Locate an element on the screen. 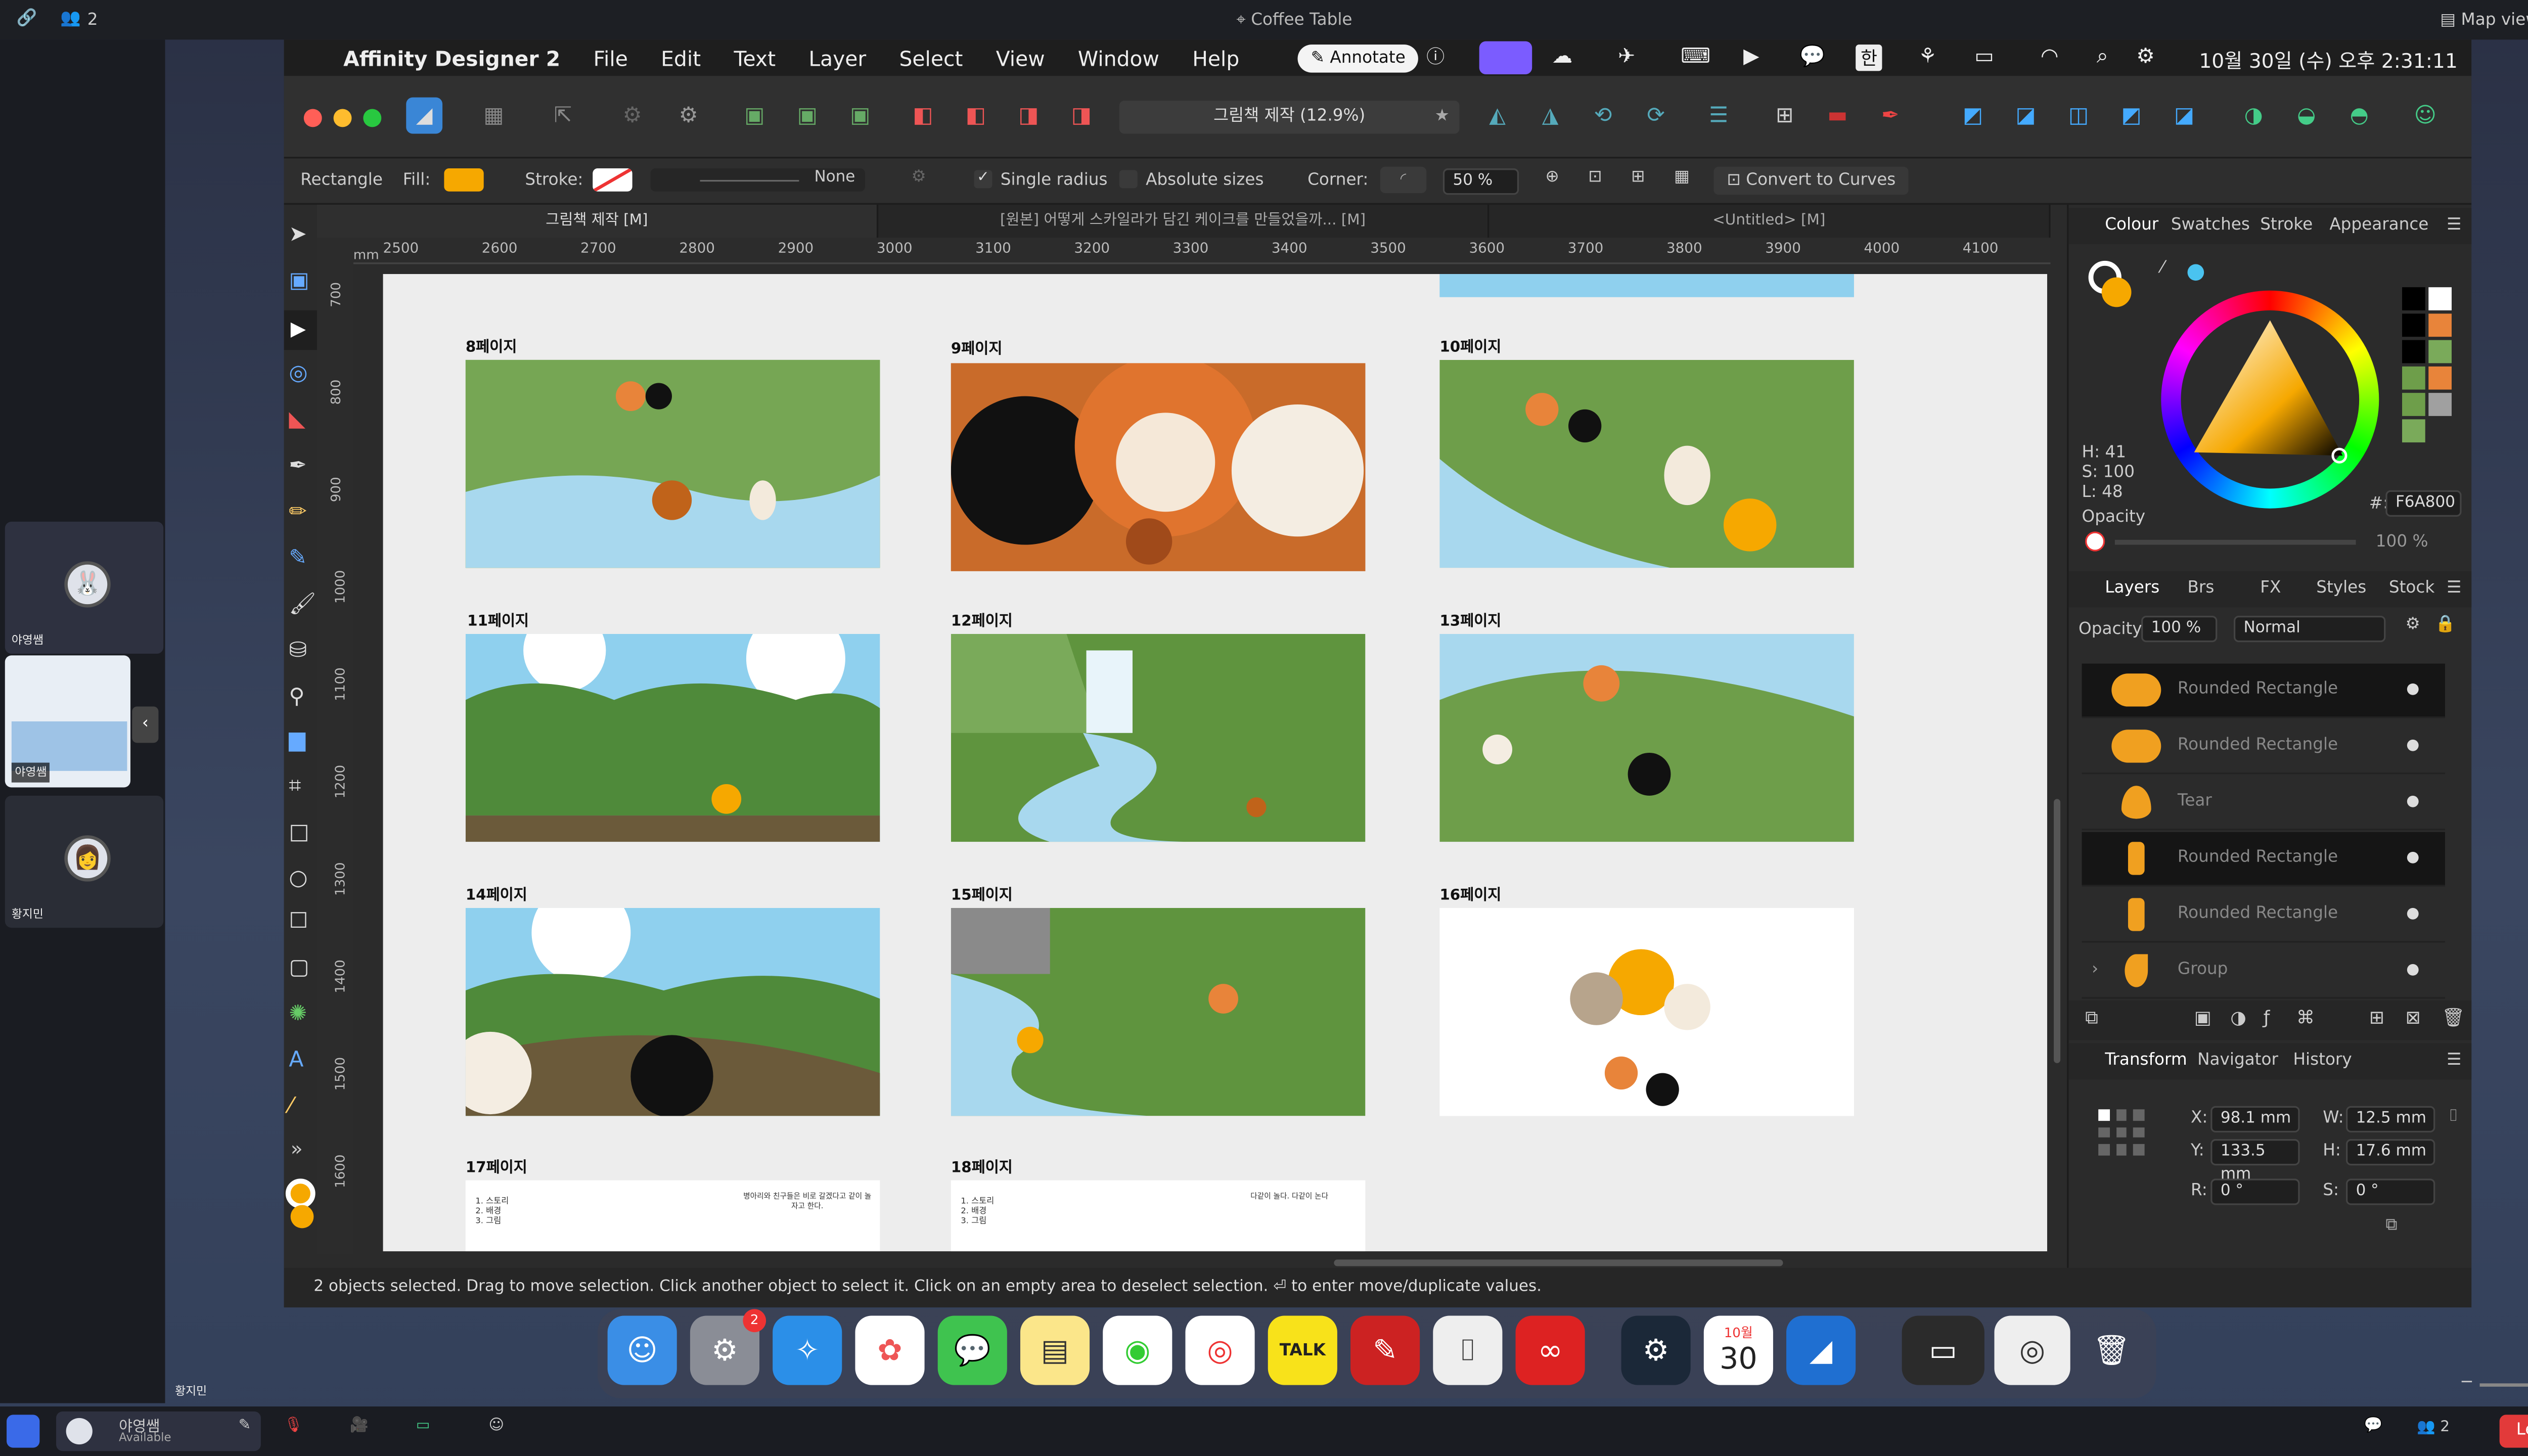 This screenshot has width=2528, height=1456. tab-styles: Styles is located at coordinates (2341, 588).